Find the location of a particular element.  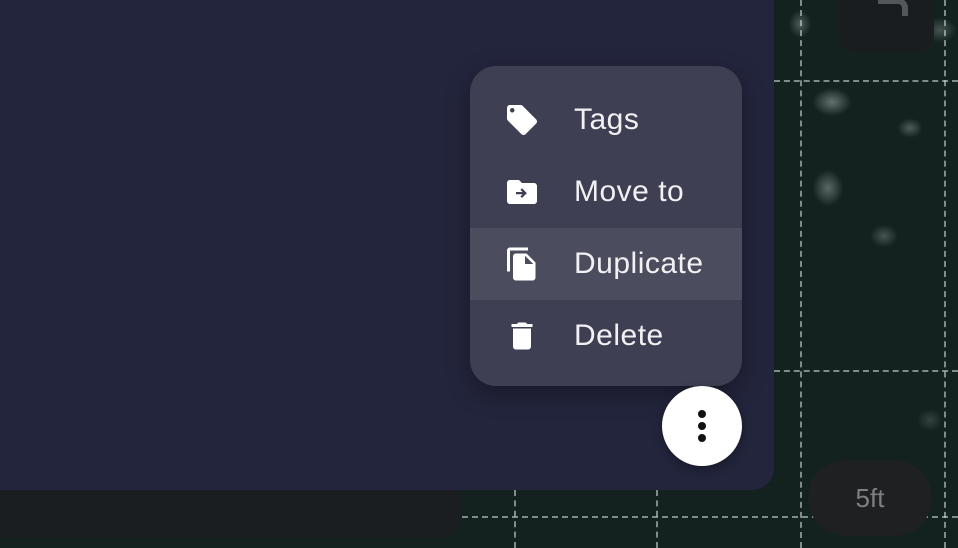

scale-label: 5ft is located at coordinates (870, 497).